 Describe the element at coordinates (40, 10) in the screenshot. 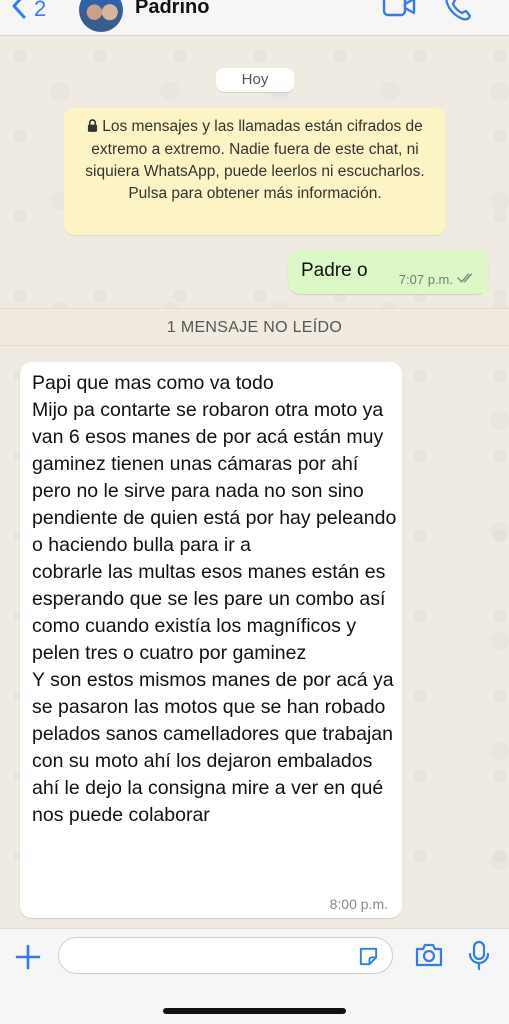

I see `back-unread-count: 2` at that location.